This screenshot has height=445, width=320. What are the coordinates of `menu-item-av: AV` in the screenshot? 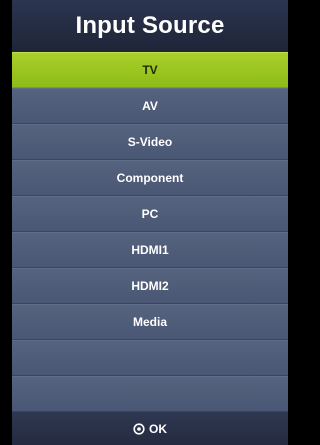 It's located at (150, 106).